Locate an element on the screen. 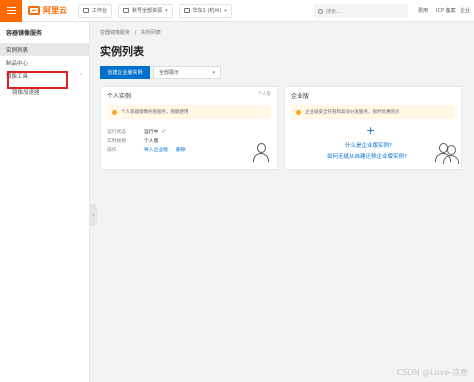  what-is-enterprise-link: 什么是企业版实例? is located at coordinates (368, 145).